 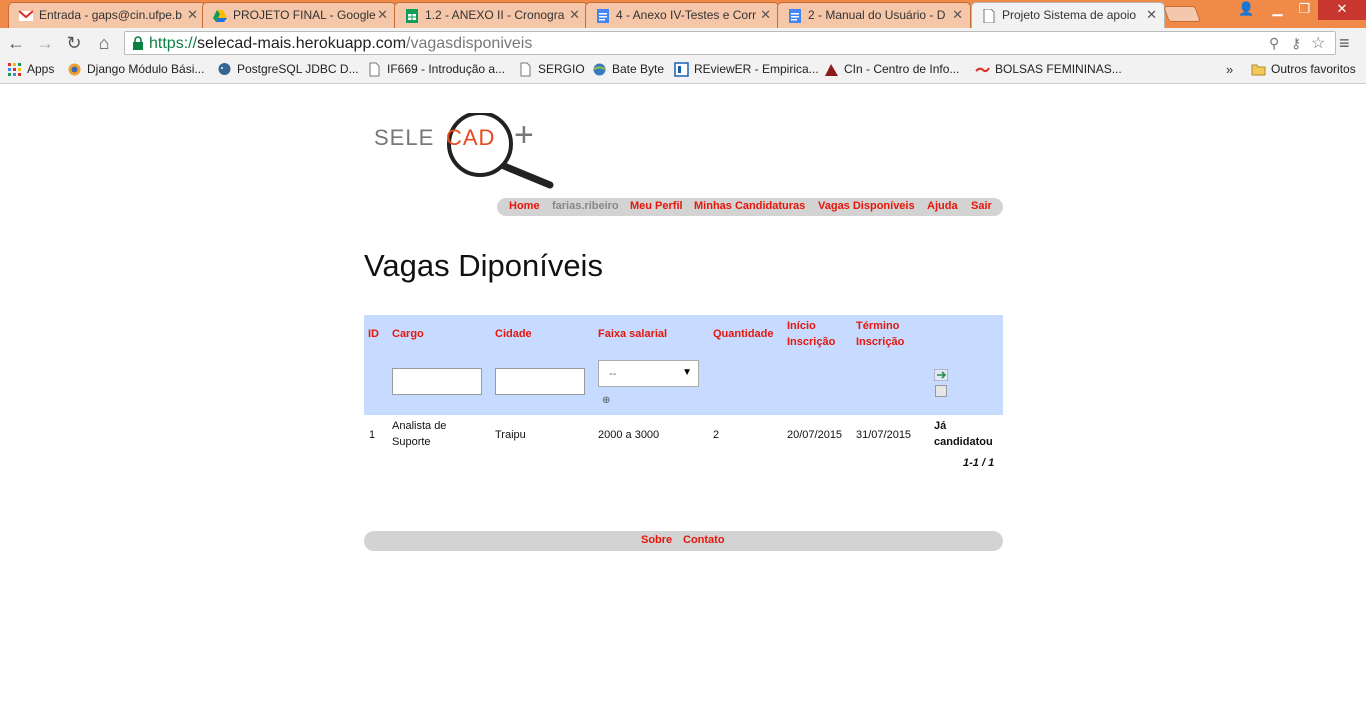 I want to click on bookmarks-overflow-chevron: », so click(x=1229, y=69).